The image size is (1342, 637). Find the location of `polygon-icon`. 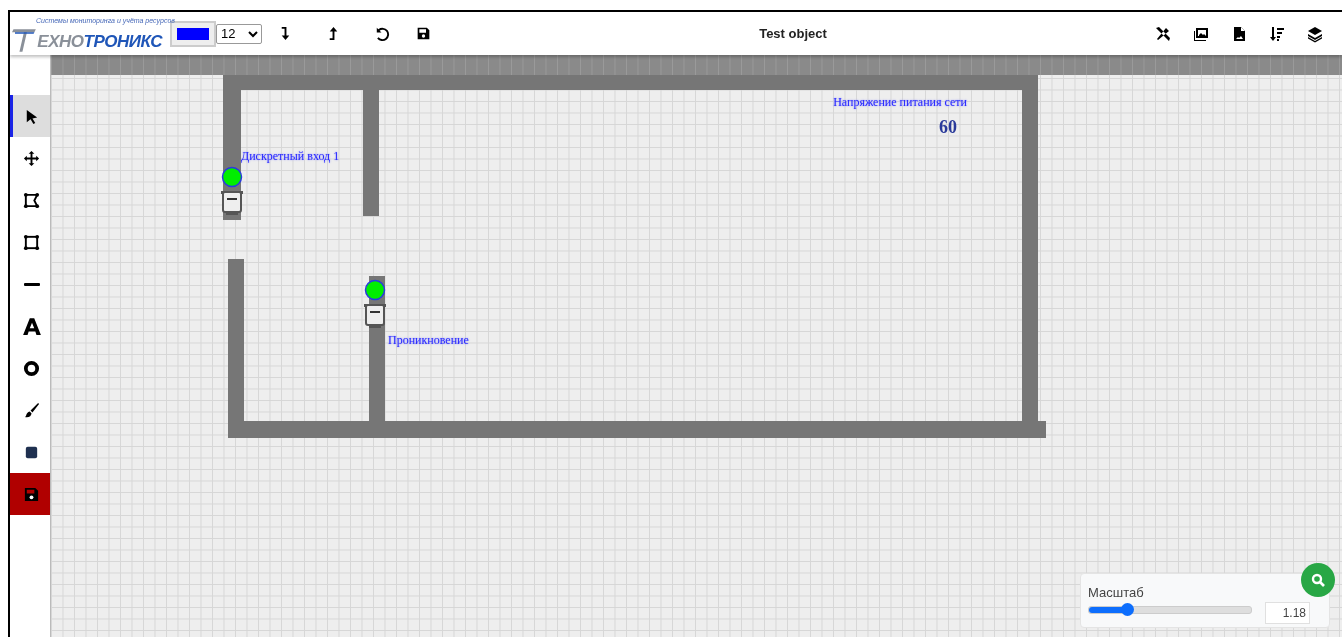

polygon-icon is located at coordinates (31, 200).